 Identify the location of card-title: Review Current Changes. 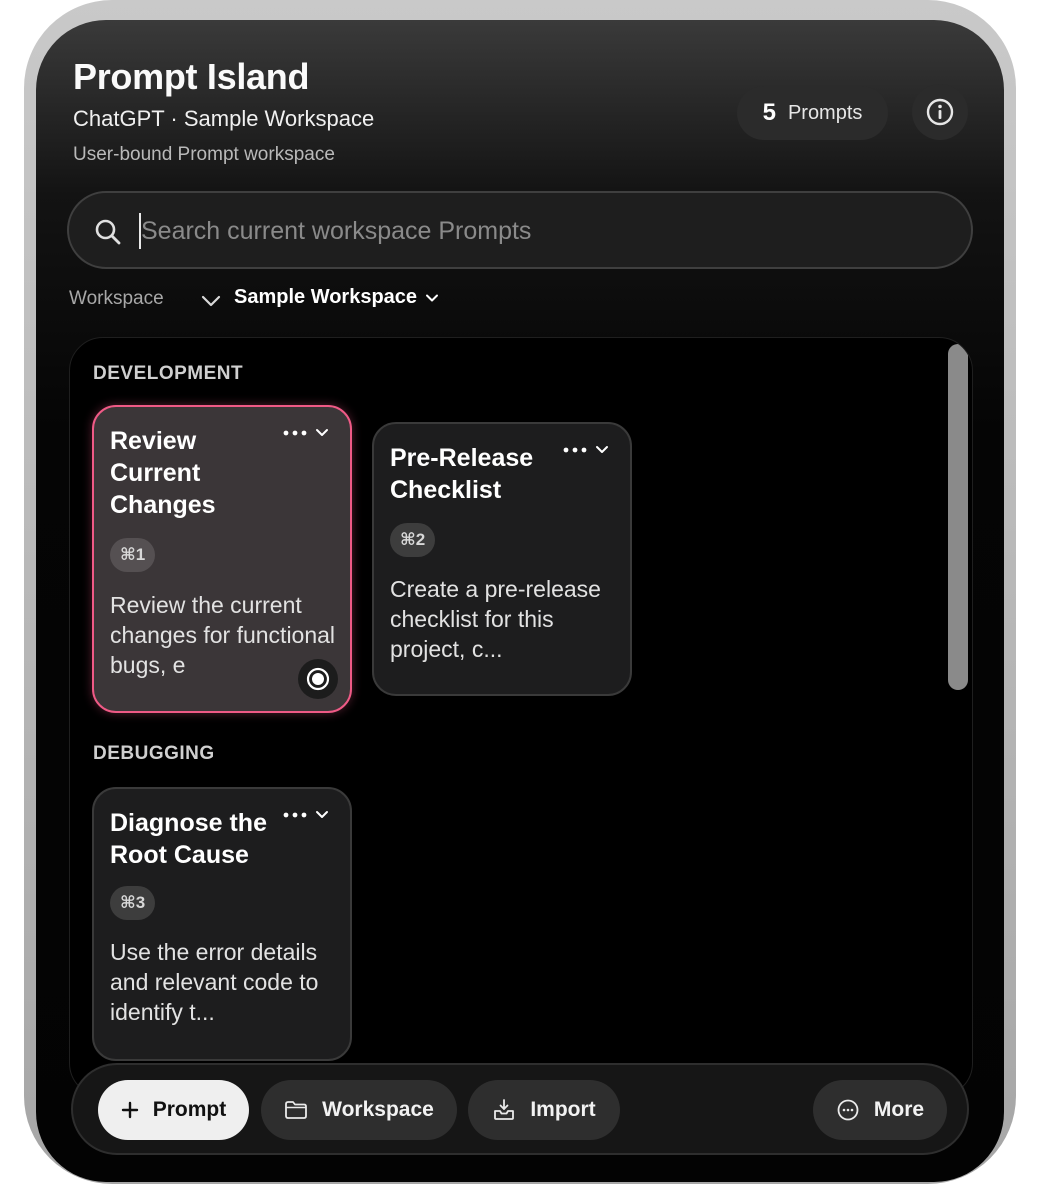
(163, 473).